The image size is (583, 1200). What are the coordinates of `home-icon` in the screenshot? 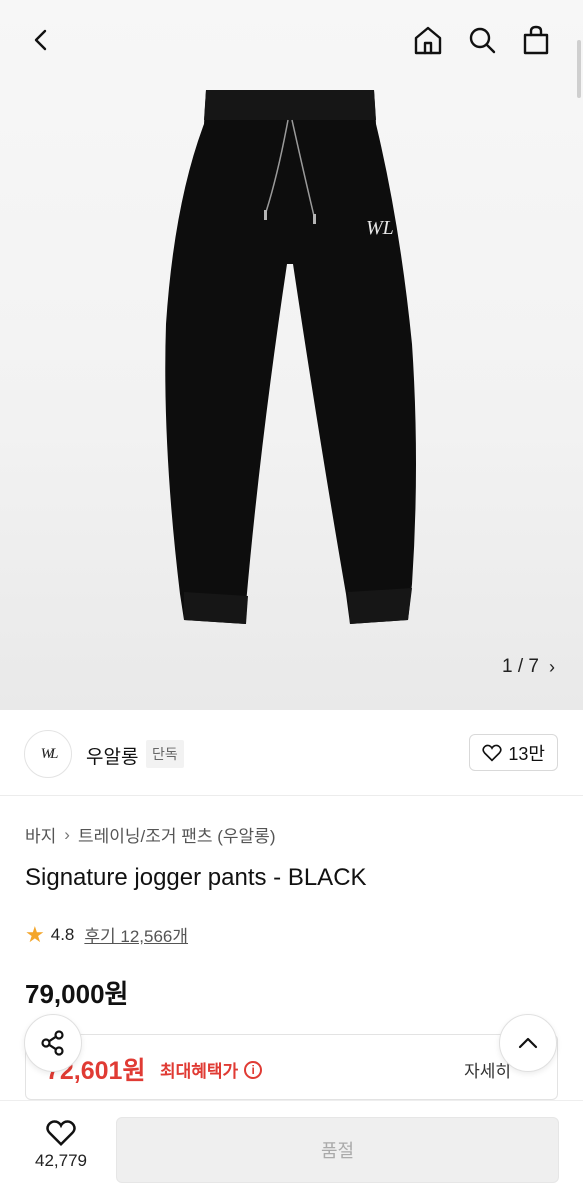 It's located at (428, 40).